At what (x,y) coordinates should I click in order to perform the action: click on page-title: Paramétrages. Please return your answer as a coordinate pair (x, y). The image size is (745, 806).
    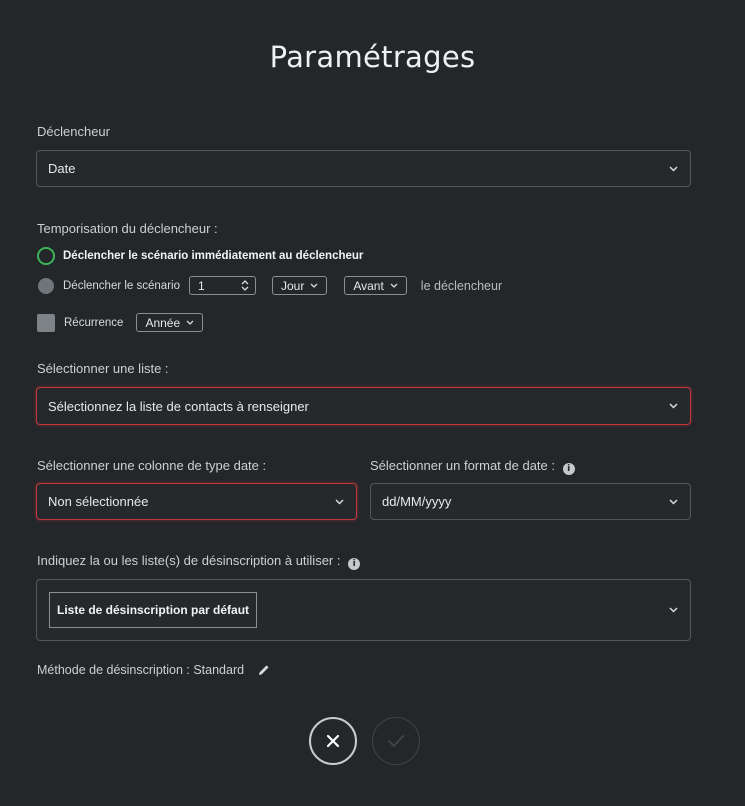
    Looking at the image, I should click on (372, 57).